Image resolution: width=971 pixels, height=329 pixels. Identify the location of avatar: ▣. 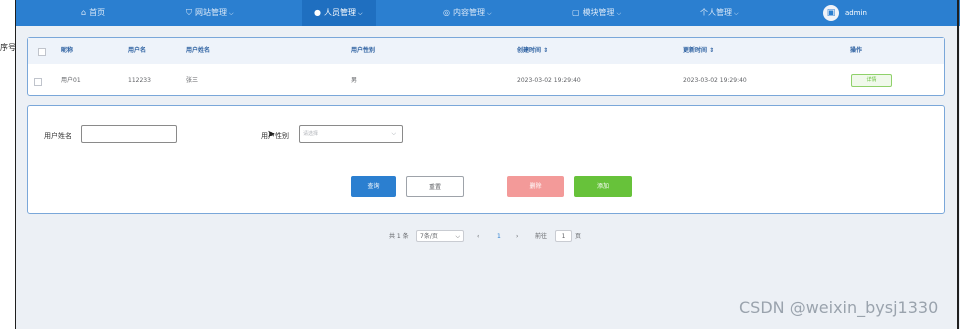
(831, 13).